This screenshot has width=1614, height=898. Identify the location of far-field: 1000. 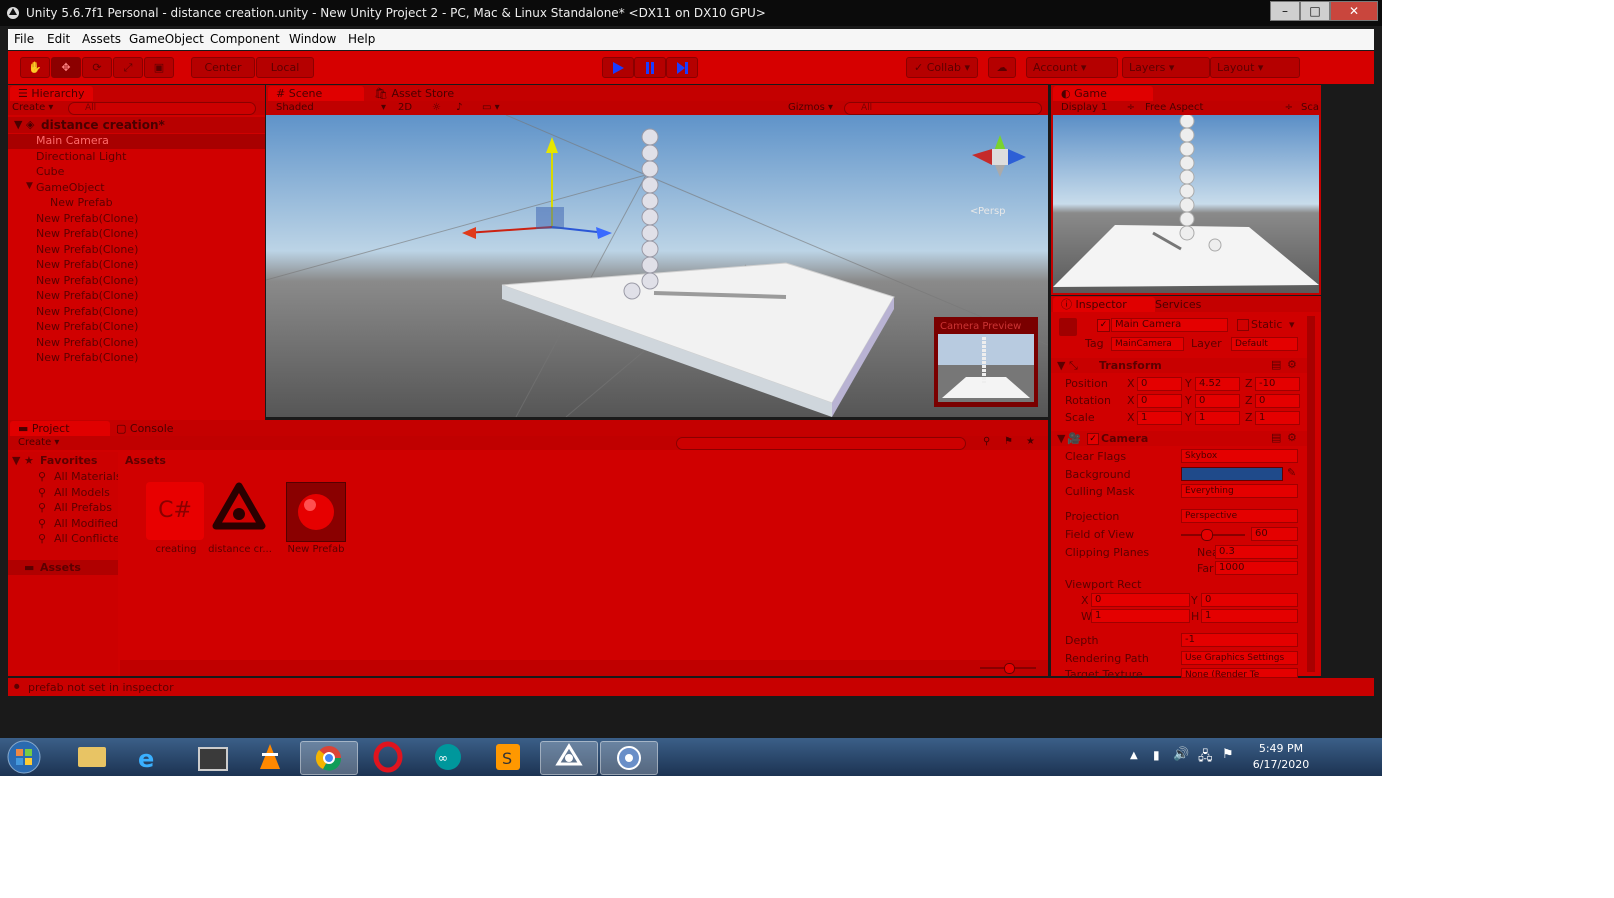
(1256, 568).